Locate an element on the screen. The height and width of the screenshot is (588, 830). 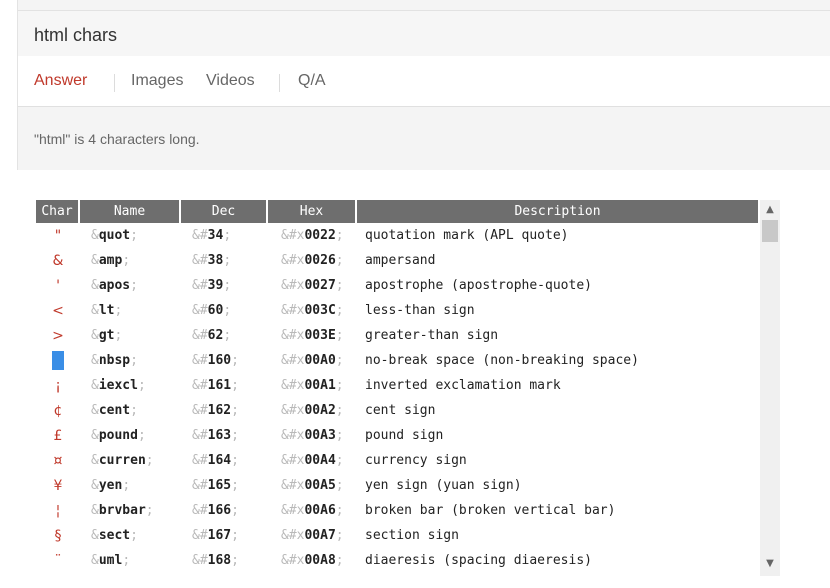
entity-name: &pound; is located at coordinates (118, 435).